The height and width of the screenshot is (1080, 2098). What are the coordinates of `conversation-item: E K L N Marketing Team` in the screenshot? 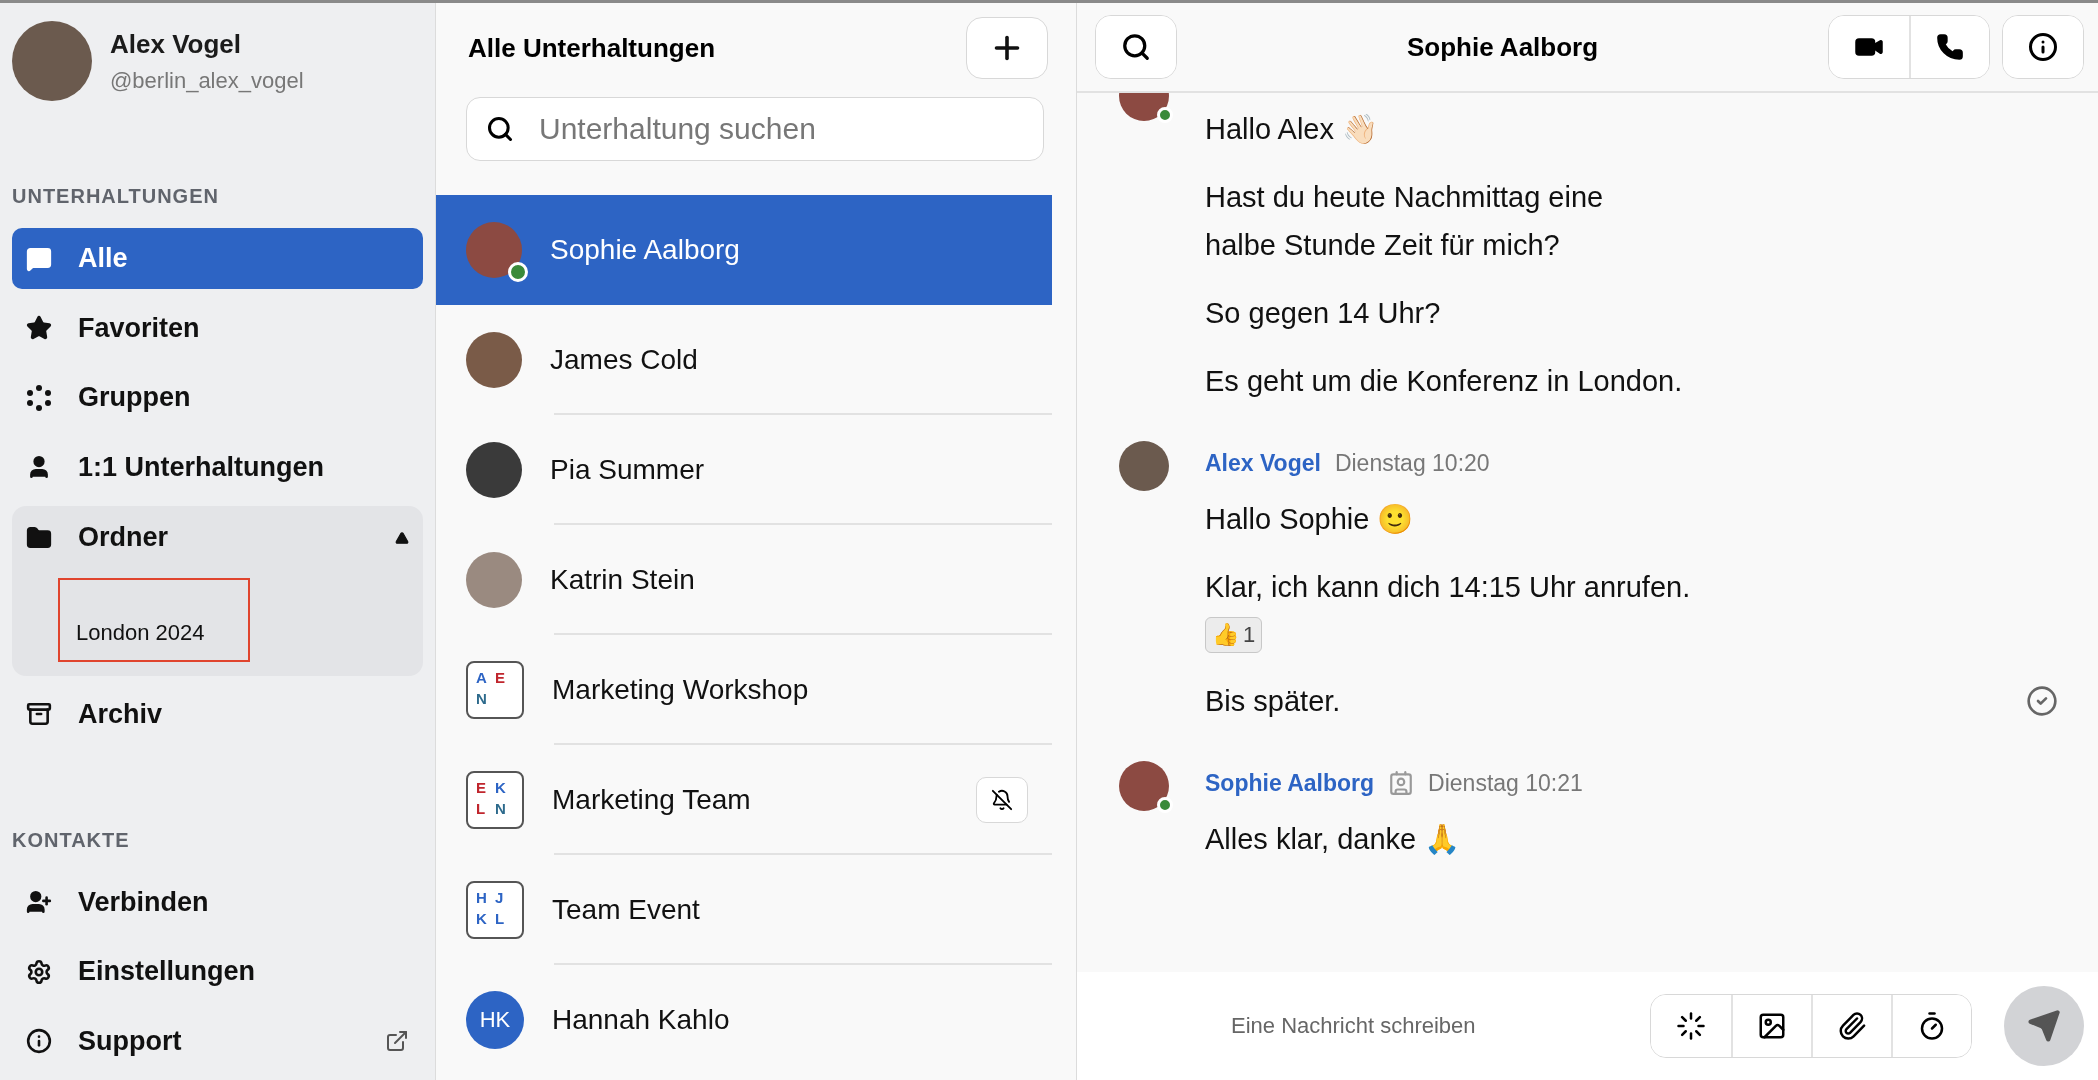 It's located at (744, 800).